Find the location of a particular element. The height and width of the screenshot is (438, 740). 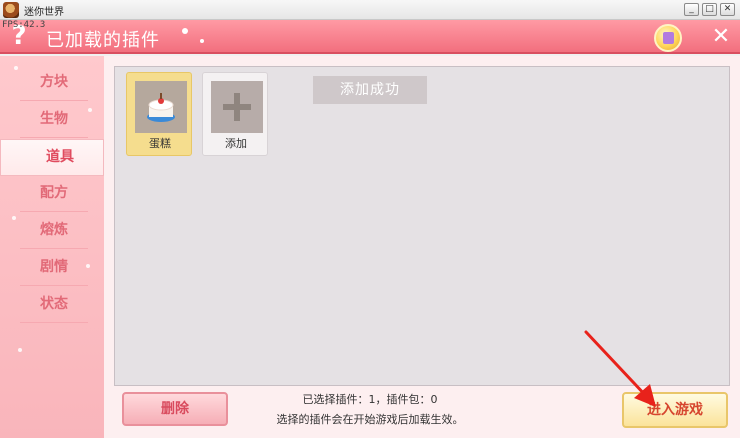

window-close-button: ✕ is located at coordinates (727, 9).